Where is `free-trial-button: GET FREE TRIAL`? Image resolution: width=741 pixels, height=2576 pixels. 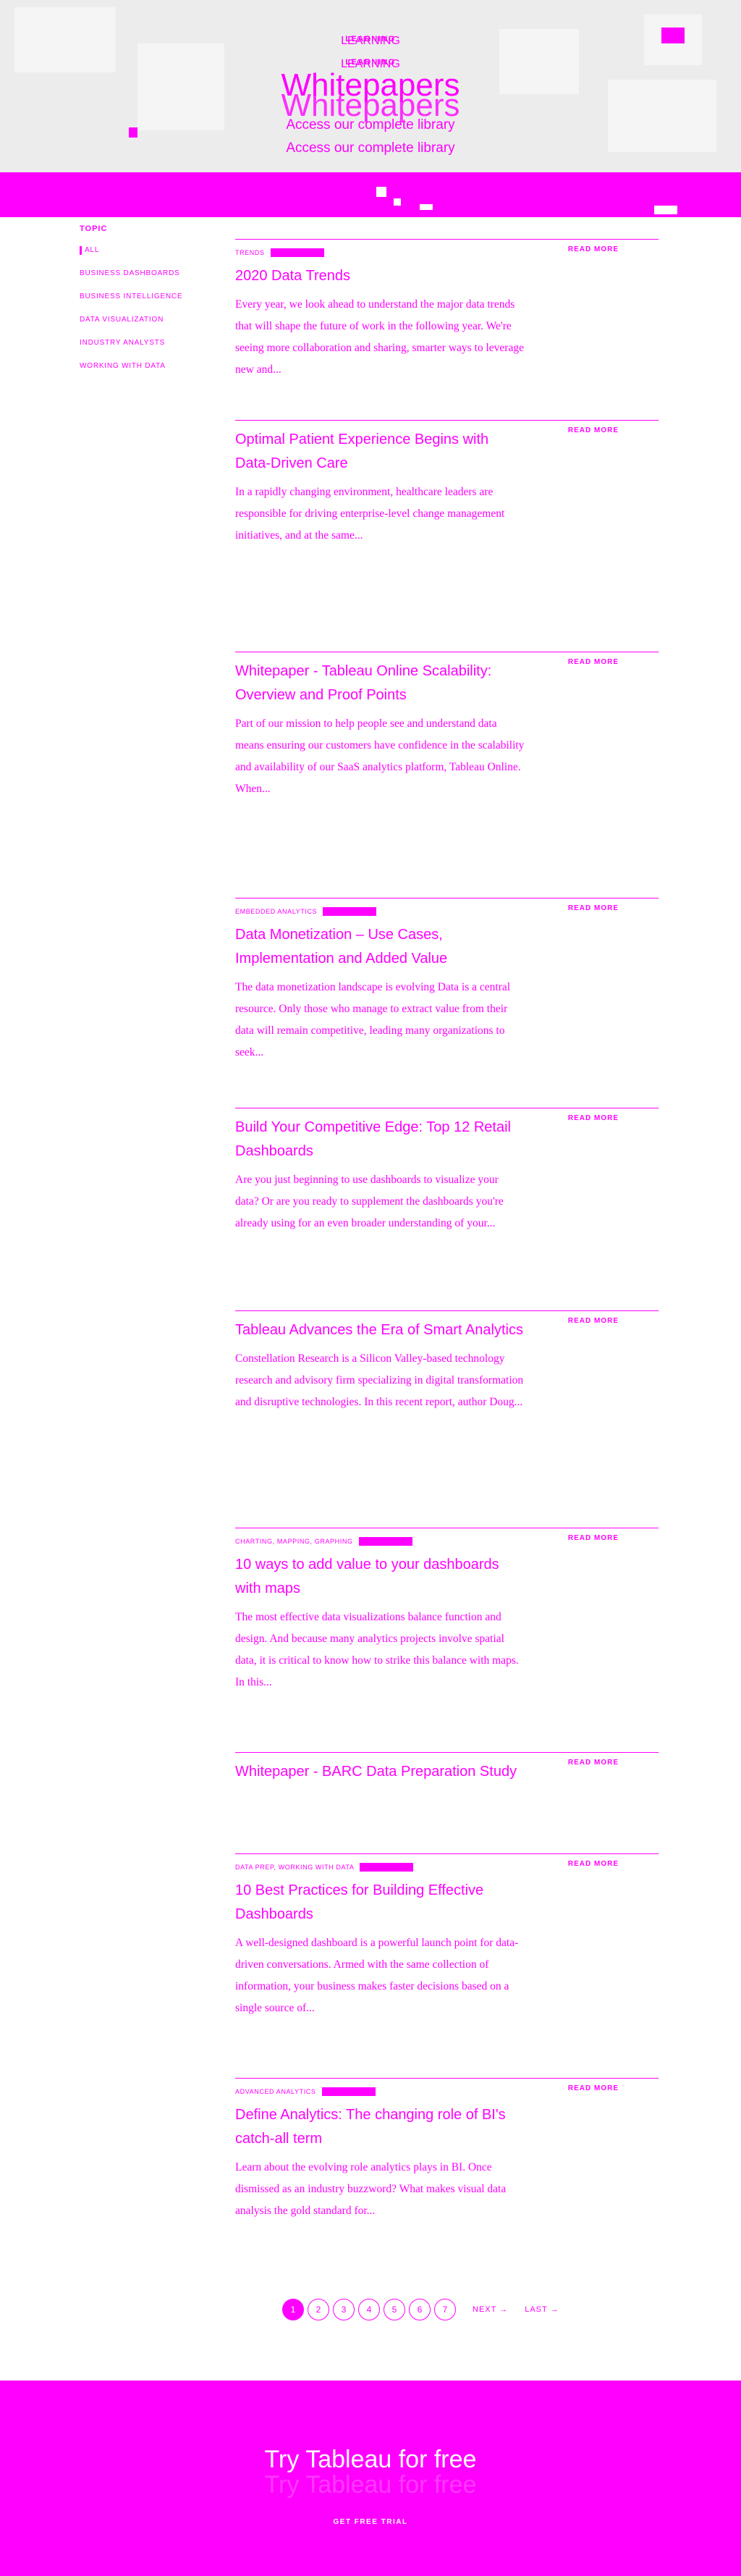
free-trial-button: GET FREE TRIAL is located at coordinates (370, 2522).